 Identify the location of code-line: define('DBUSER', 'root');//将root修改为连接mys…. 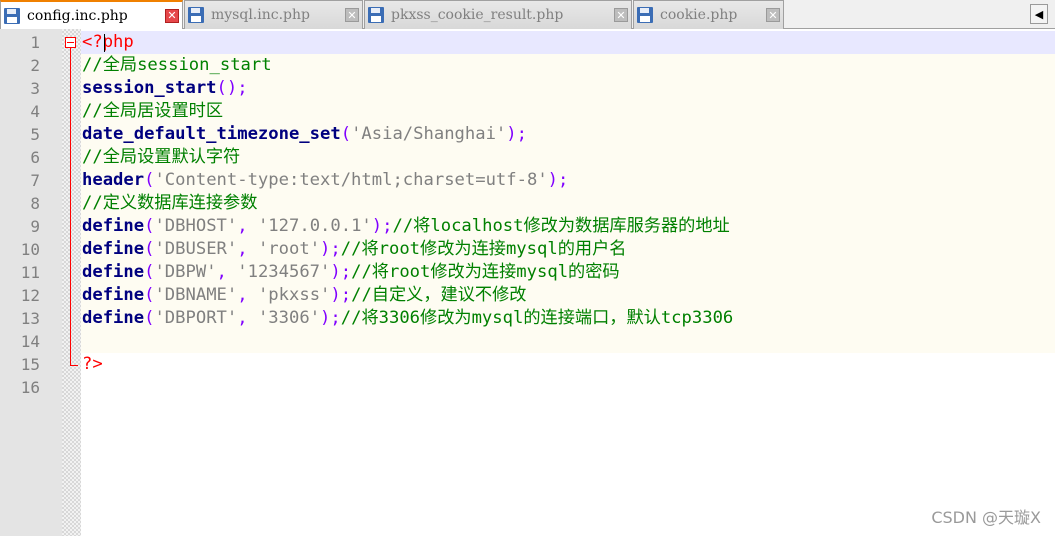
(354, 249).